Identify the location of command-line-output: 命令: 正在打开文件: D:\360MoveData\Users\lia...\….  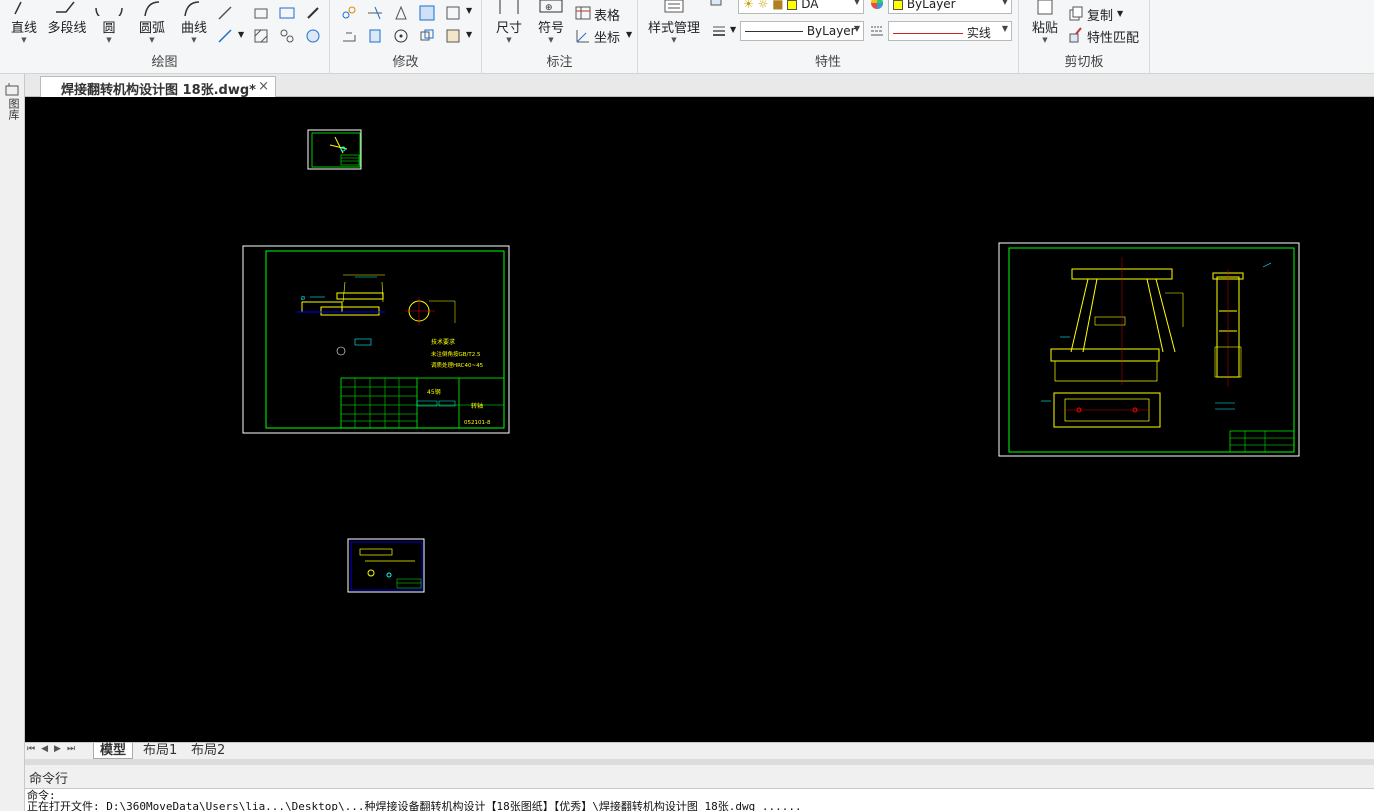
(699, 800).